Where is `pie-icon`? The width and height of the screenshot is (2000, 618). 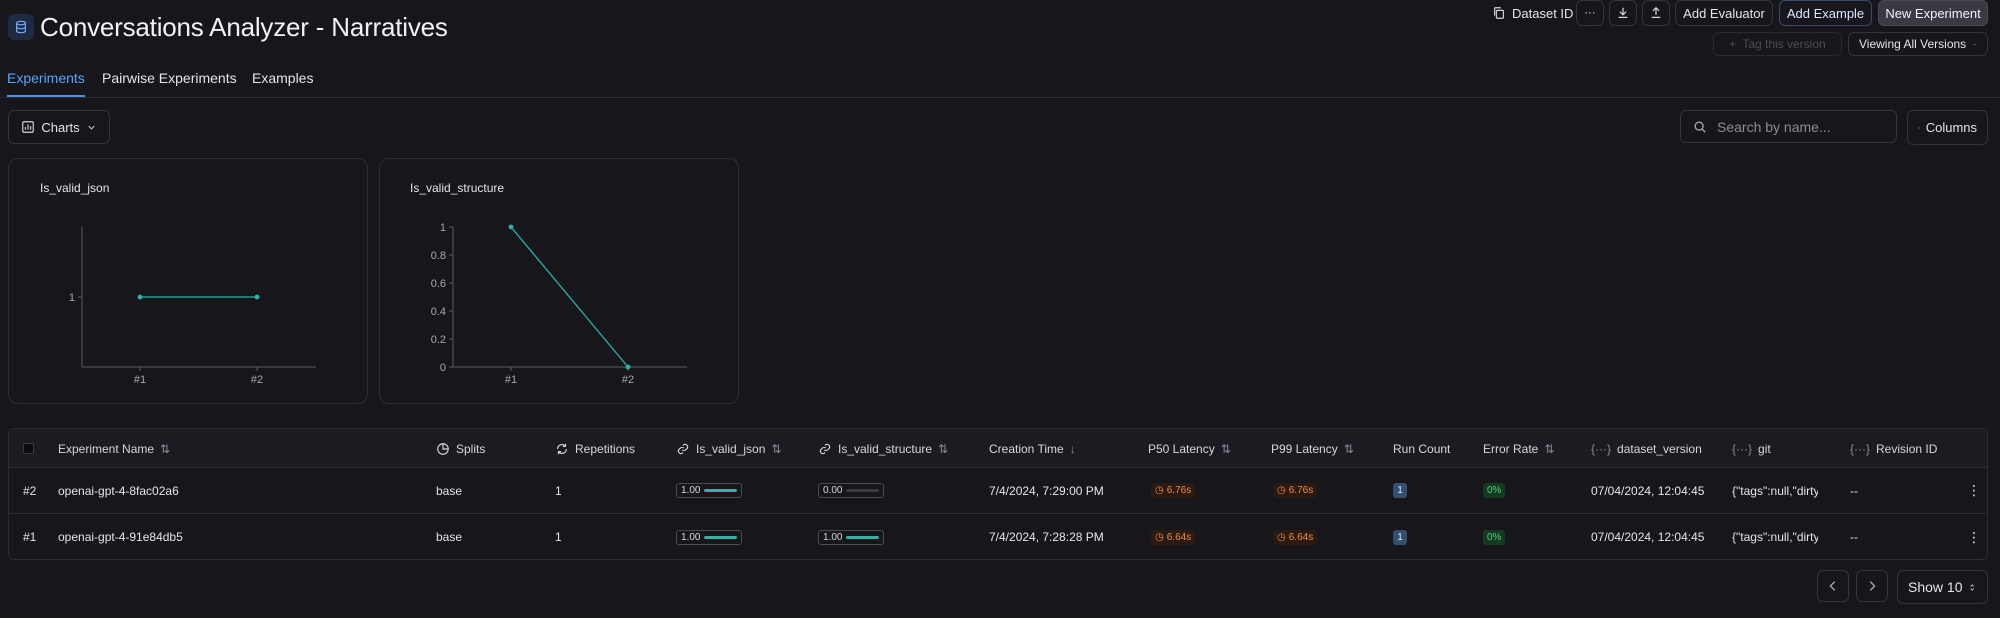 pie-icon is located at coordinates (443, 448).